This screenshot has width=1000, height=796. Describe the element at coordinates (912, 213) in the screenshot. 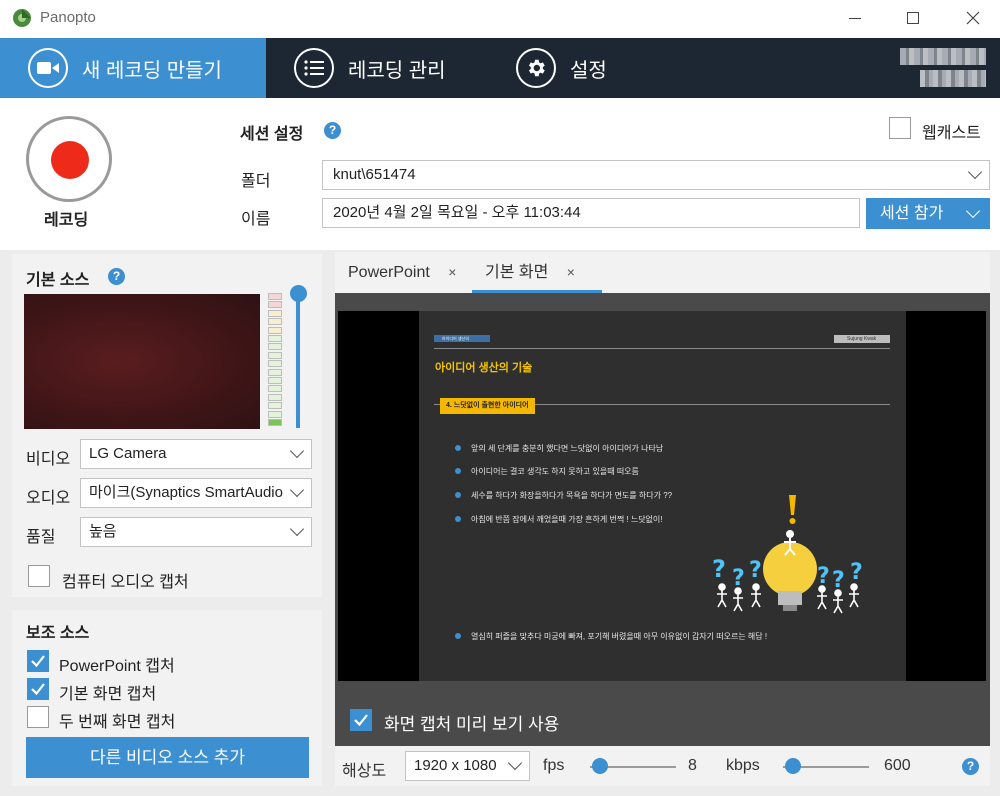

I see `join-session-label: 세션 참가` at that location.